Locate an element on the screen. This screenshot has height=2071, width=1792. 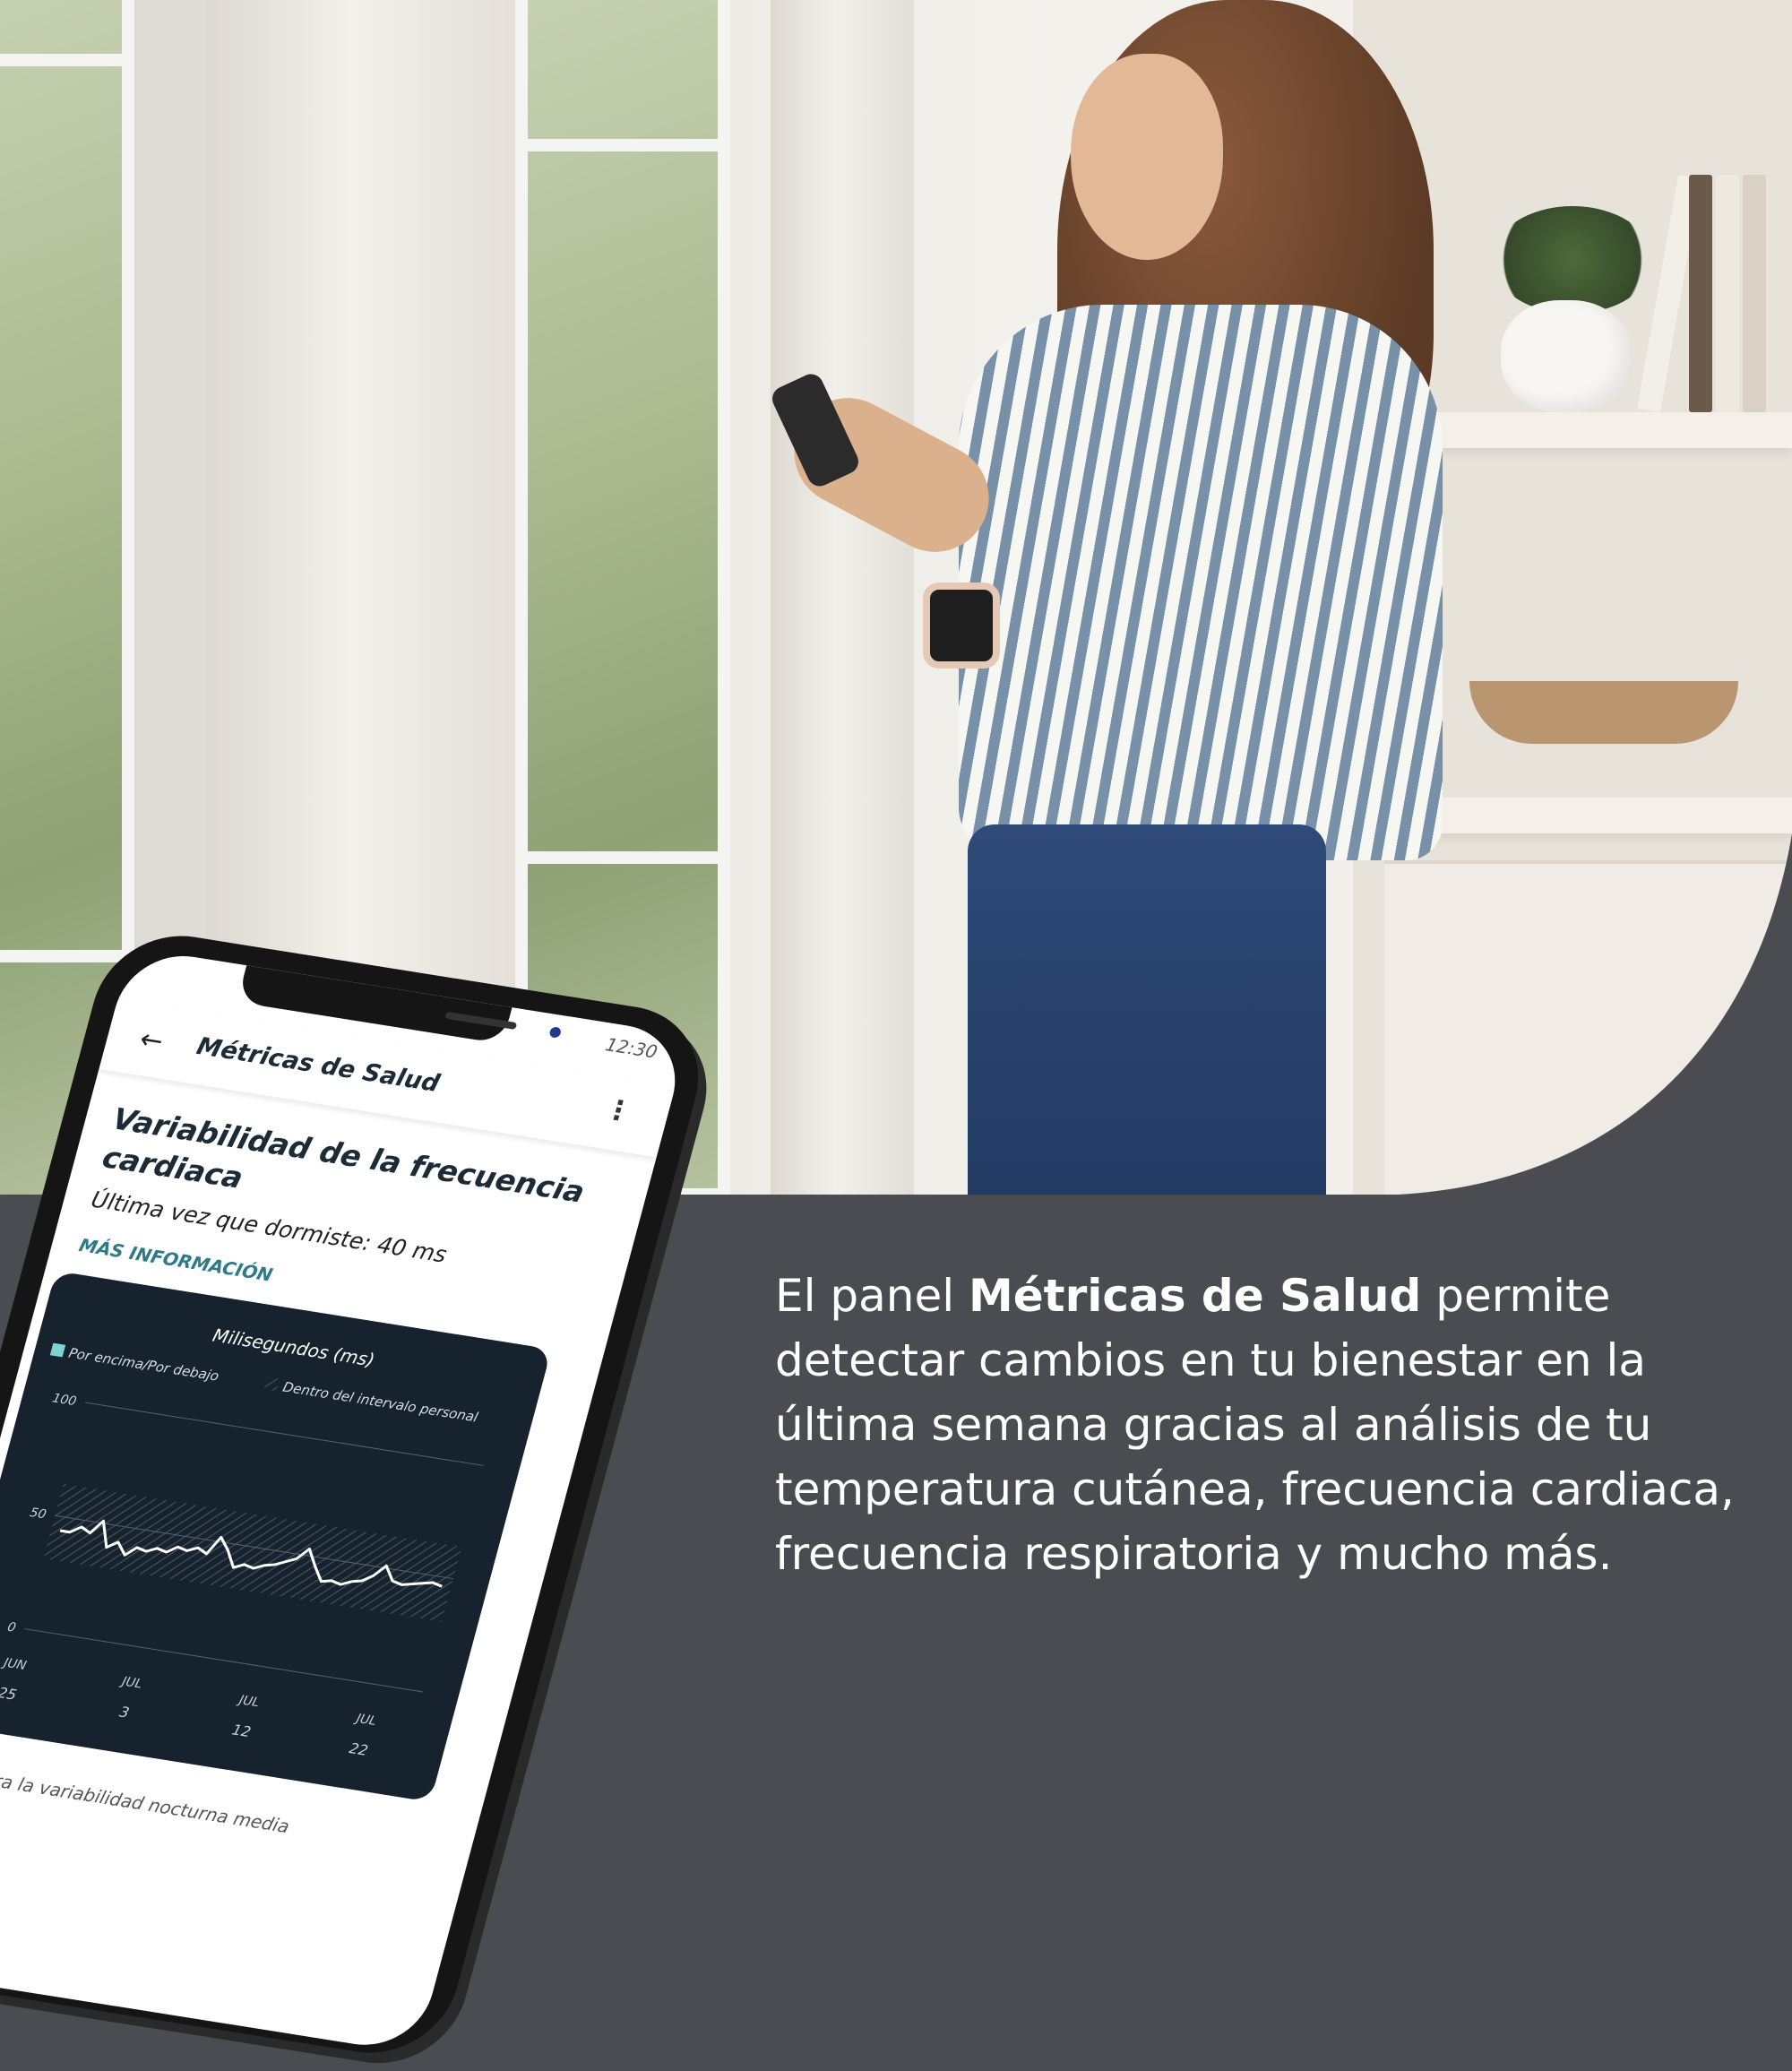
striped-shirt is located at coordinates (1201, 582).